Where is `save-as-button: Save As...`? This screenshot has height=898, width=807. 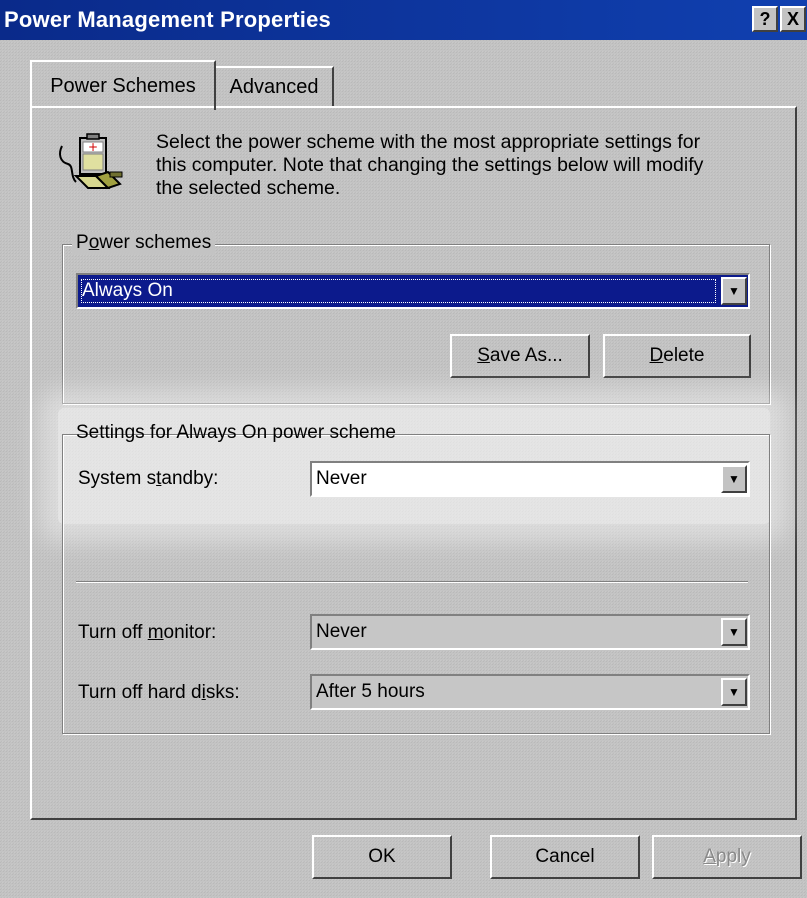 save-as-button: Save As... is located at coordinates (520, 356).